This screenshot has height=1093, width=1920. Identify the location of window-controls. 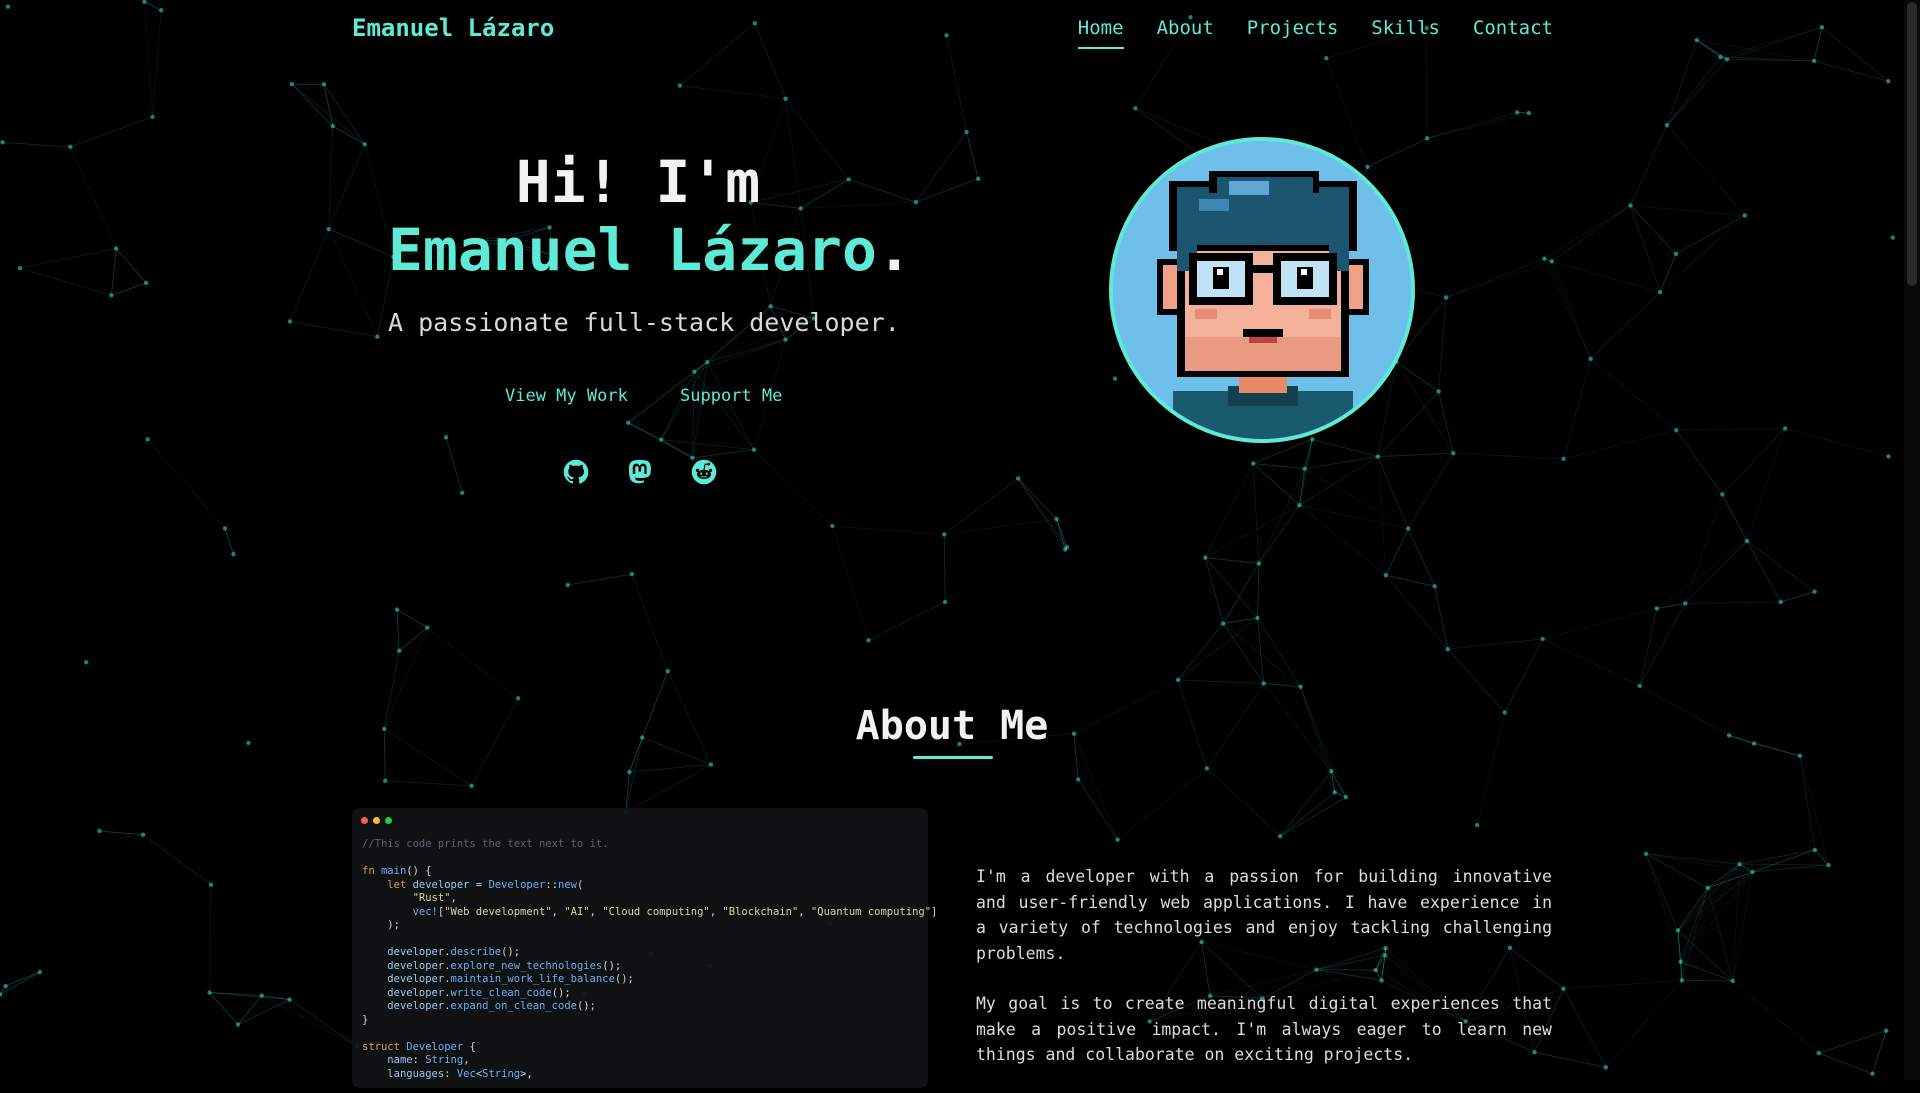
(376, 820).